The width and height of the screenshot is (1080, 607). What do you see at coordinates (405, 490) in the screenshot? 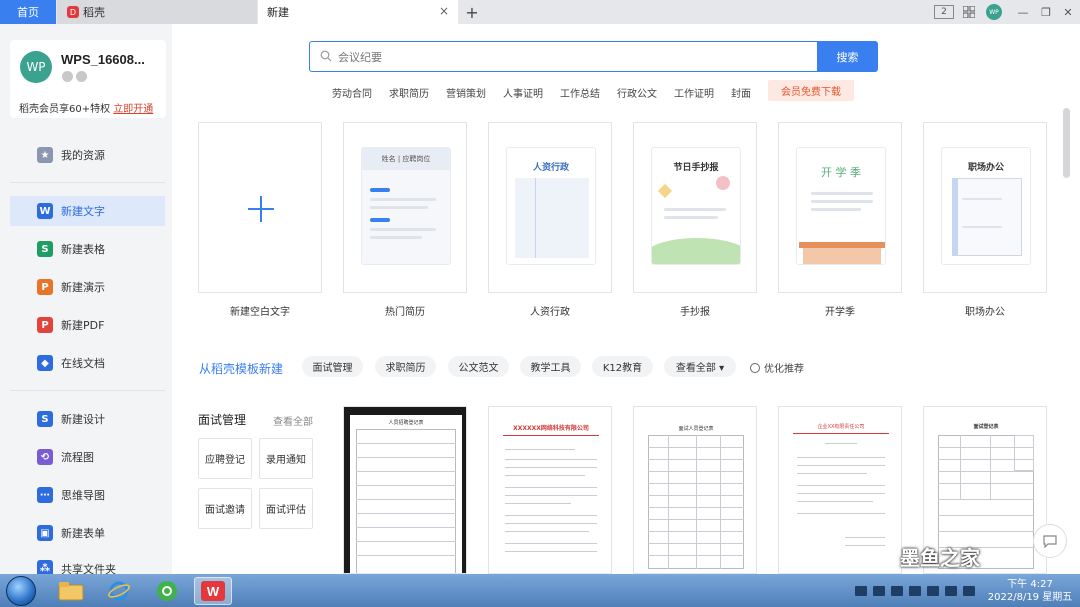
I see `doc-template-card: 人员招聘登记表` at bounding box center [405, 490].